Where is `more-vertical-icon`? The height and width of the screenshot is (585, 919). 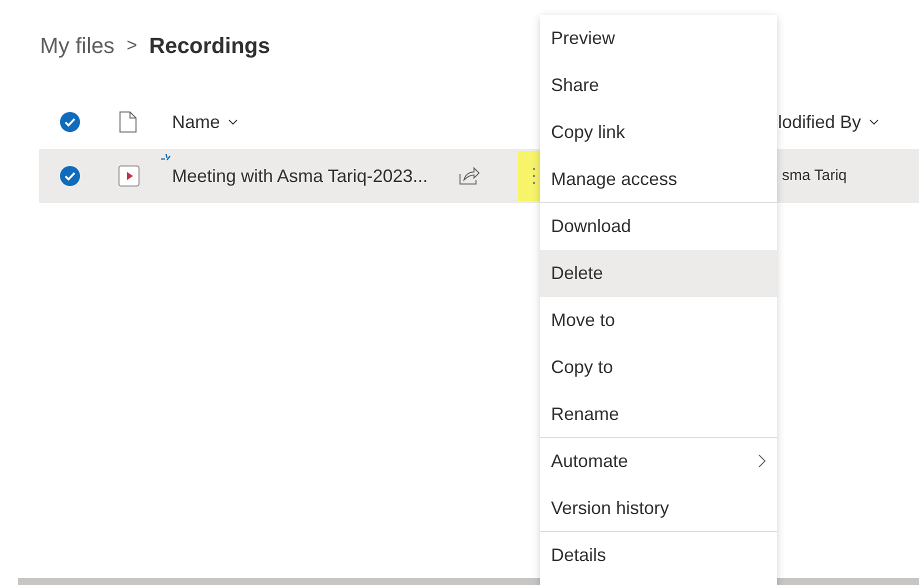 more-vertical-icon is located at coordinates (534, 176).